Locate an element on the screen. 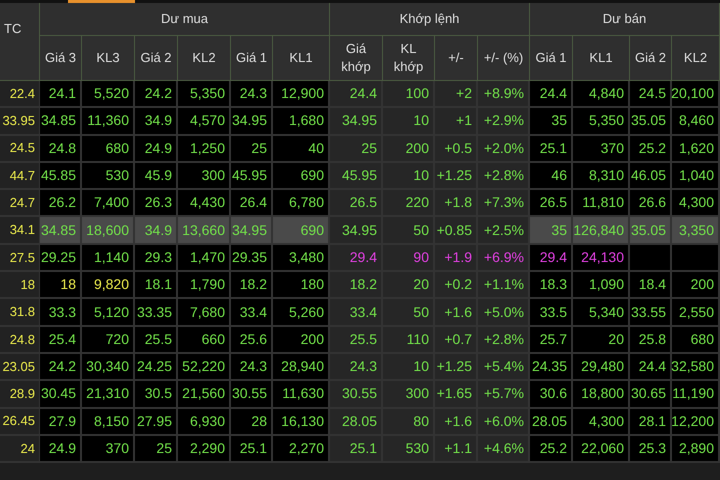 The width and height of the screenshot is (720, 480). table-cell-text: 24,130 is located at coordinates (602, 257).